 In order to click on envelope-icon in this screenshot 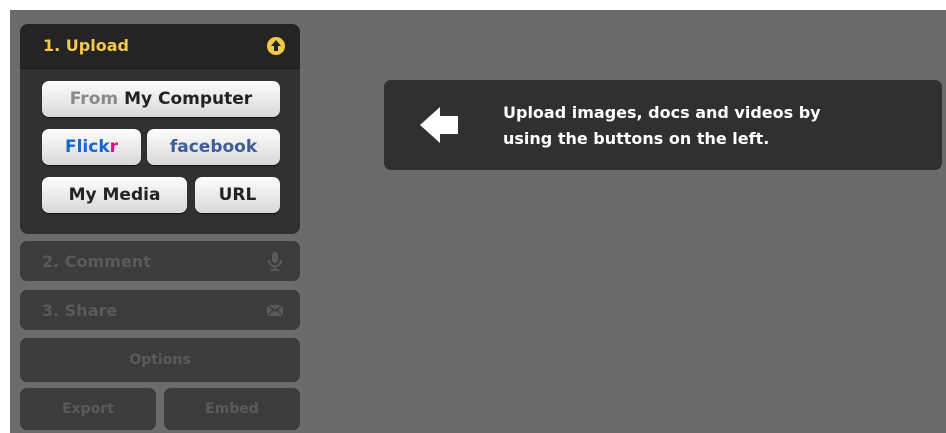, I will do `click(275, 310)`.